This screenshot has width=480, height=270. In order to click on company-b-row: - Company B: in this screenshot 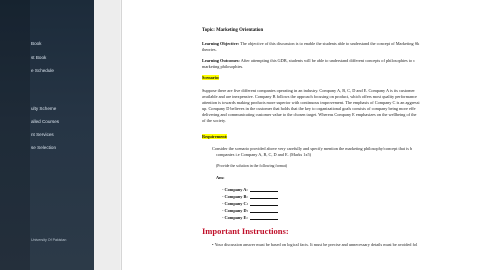, I will do `click(250, 196)`.